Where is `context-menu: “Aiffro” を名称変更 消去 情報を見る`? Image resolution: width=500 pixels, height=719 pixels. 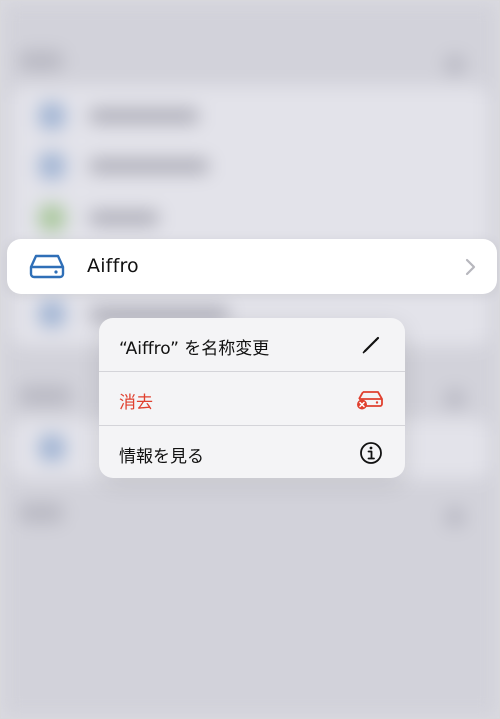
context-menu: “Aiffro” を名称変更 消去 情報を見る is located at coordinates (252, 398).